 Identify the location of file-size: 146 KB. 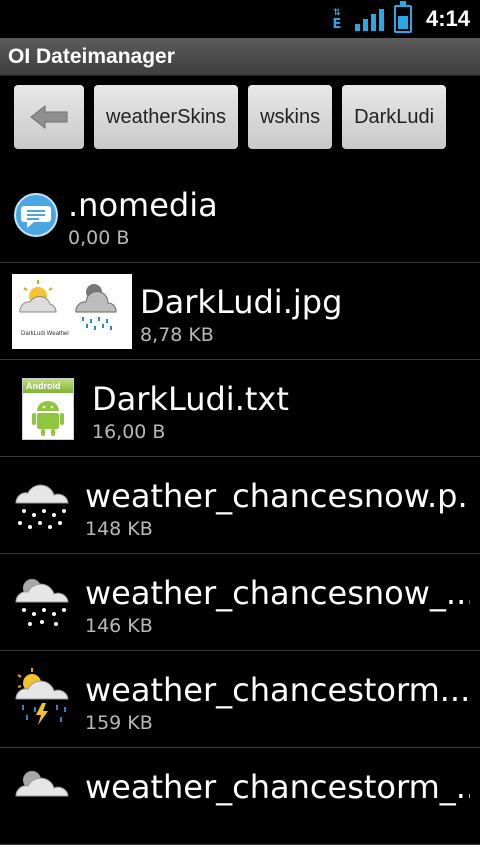
(119, 626).